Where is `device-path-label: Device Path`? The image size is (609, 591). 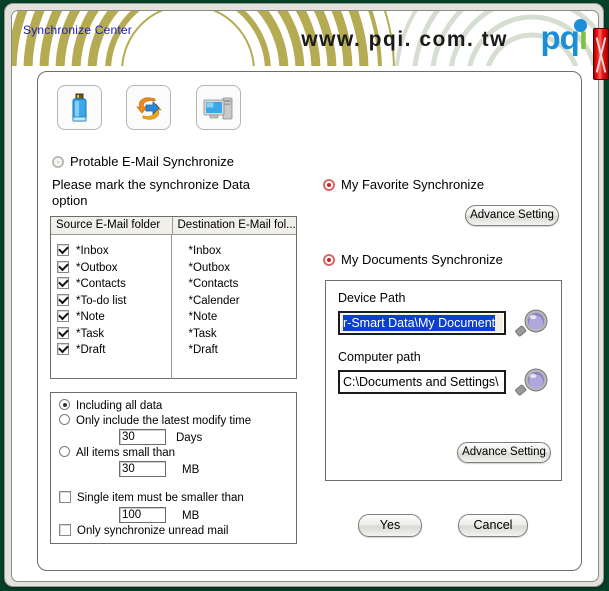 device-path-label: Device Path is located at coordinates (372, 298).